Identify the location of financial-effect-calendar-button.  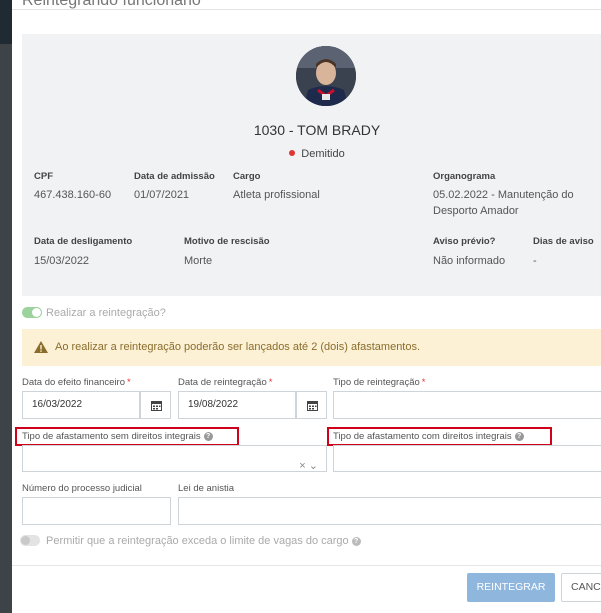
(155, 405).